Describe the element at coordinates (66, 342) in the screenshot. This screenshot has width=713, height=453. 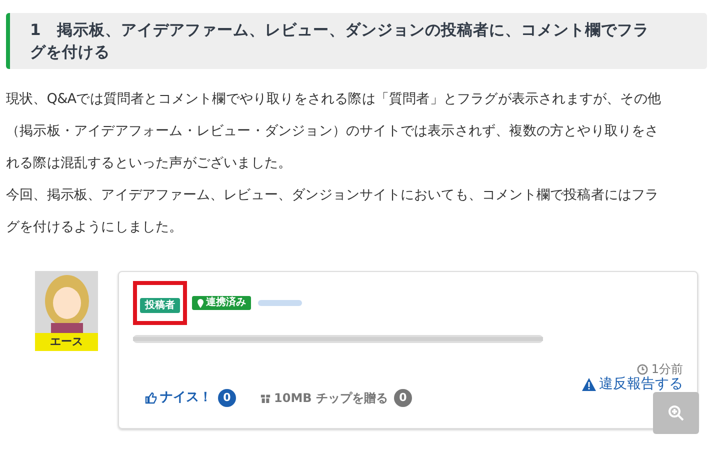
I see `rank-label: エース` at that location.